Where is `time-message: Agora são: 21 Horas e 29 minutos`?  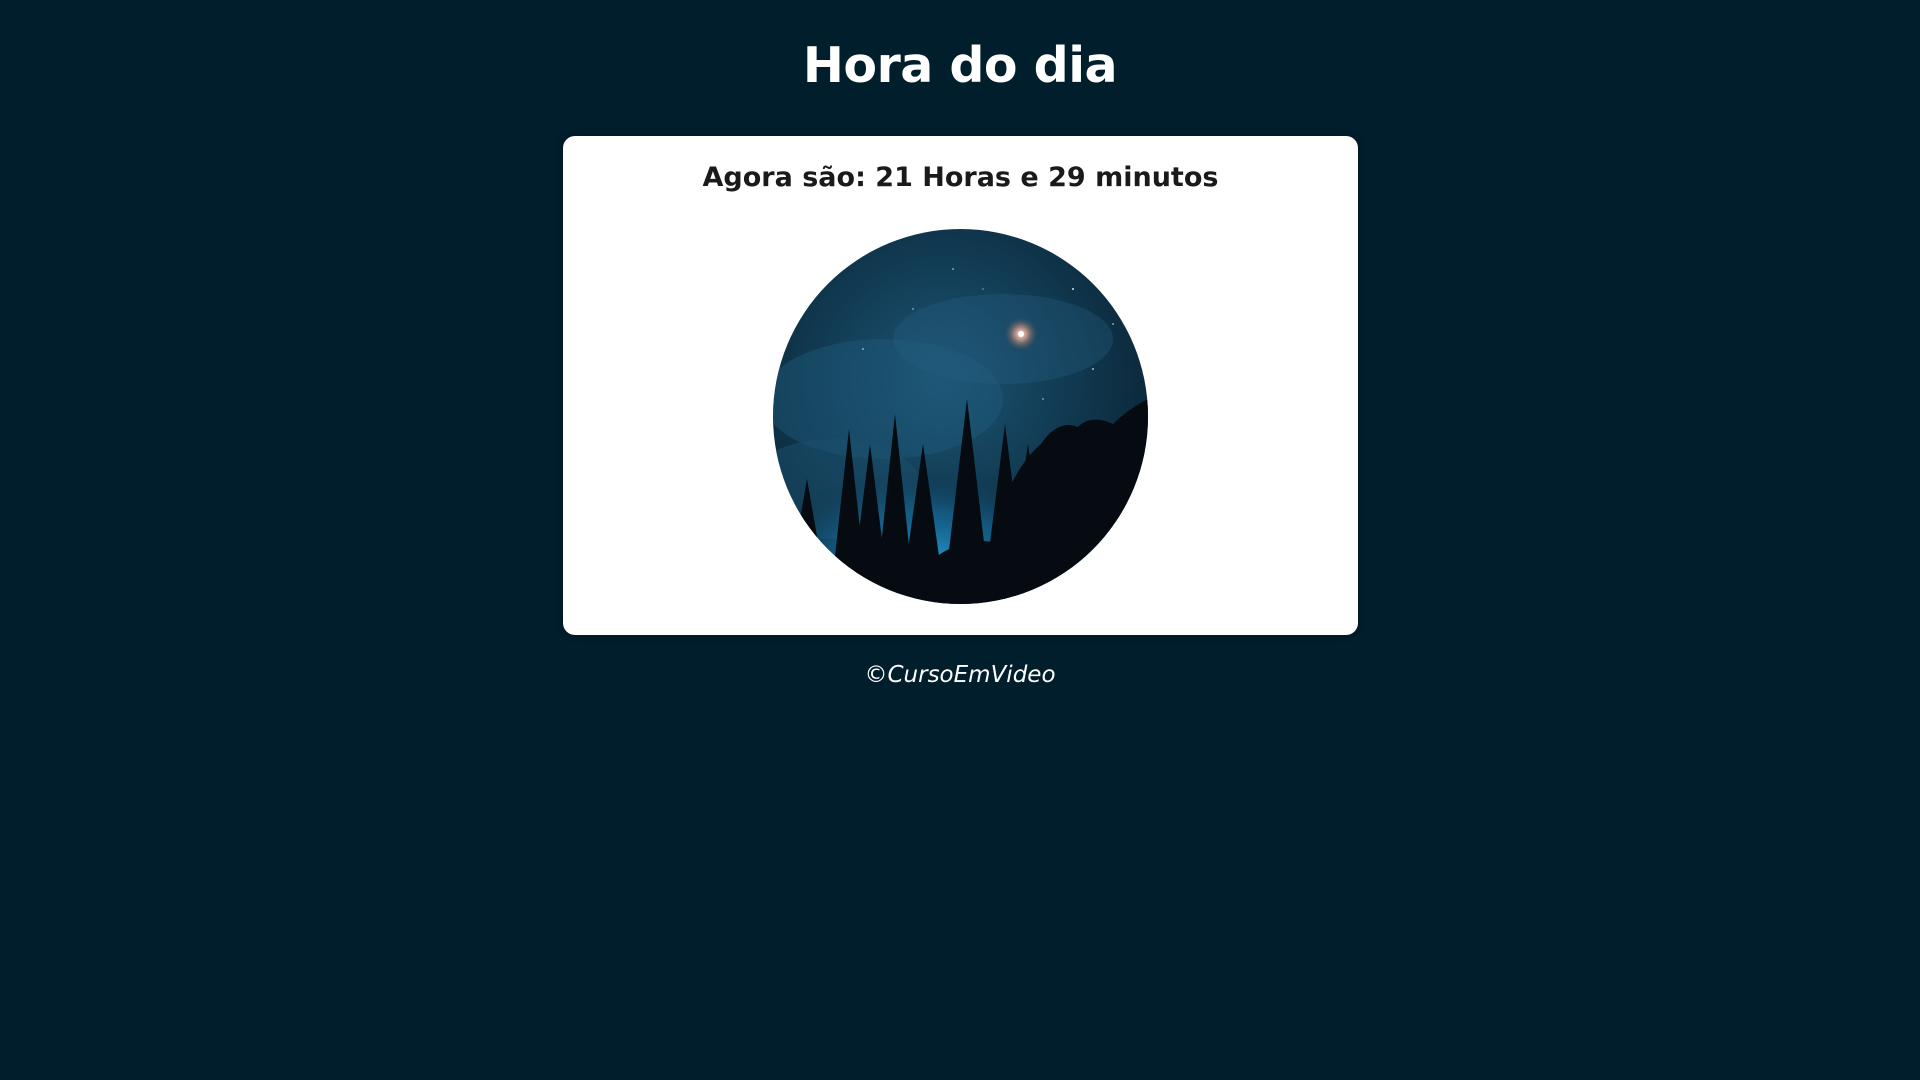 time-message: Agora são: 21 Horas e 29 minutos is located at coordinates (960, 177).